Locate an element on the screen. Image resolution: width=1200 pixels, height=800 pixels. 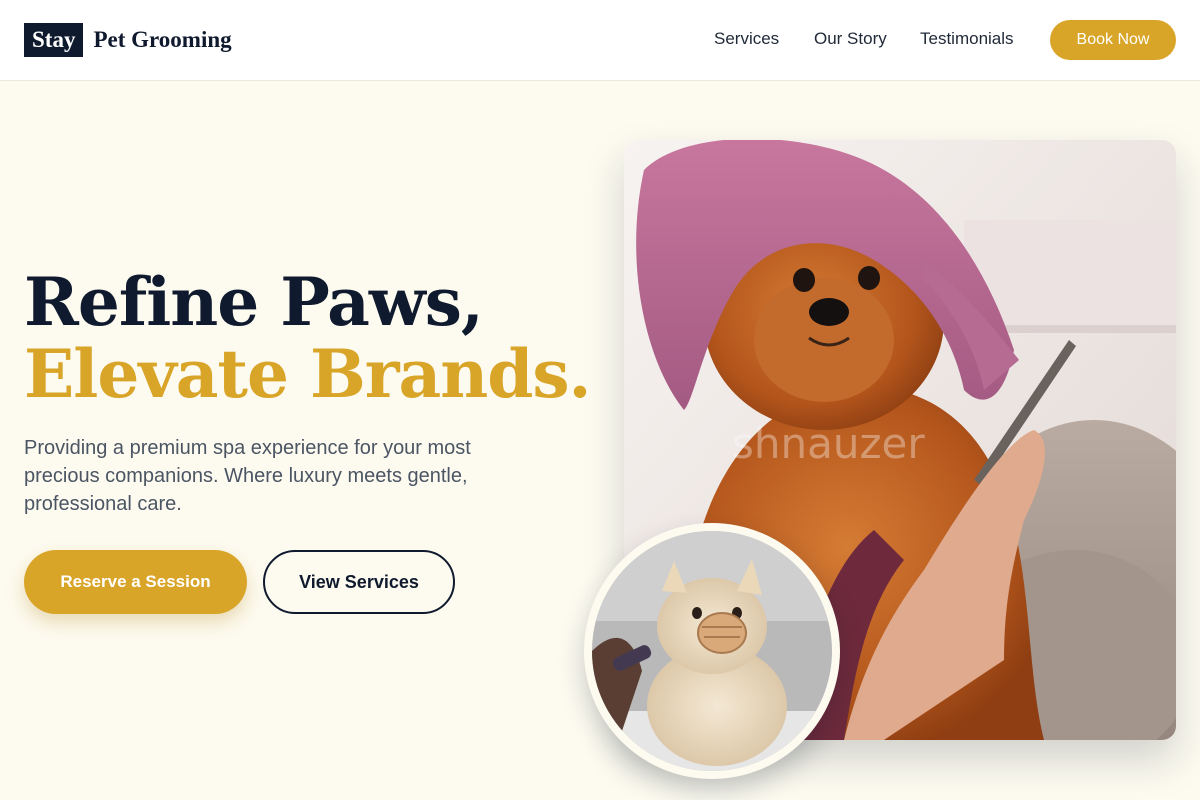
hero-headline: Refine Paws, Elevate Brands. is located at coordinates (308, 338).